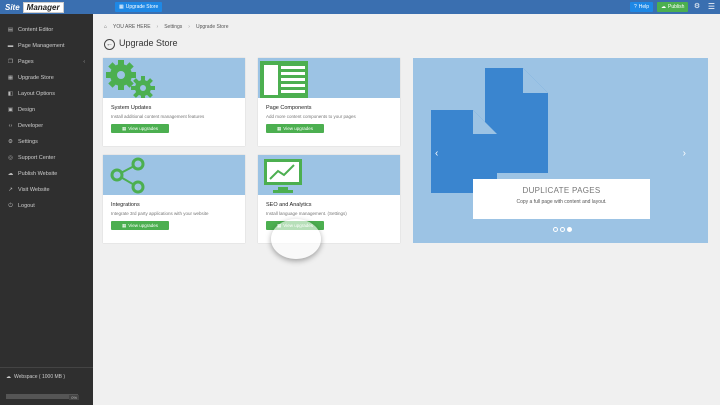  What do you see at coordinates (36, 30) in the screenshot?
I see `sidebar-item-label: Content Editor` at bounding box center [36, 30].